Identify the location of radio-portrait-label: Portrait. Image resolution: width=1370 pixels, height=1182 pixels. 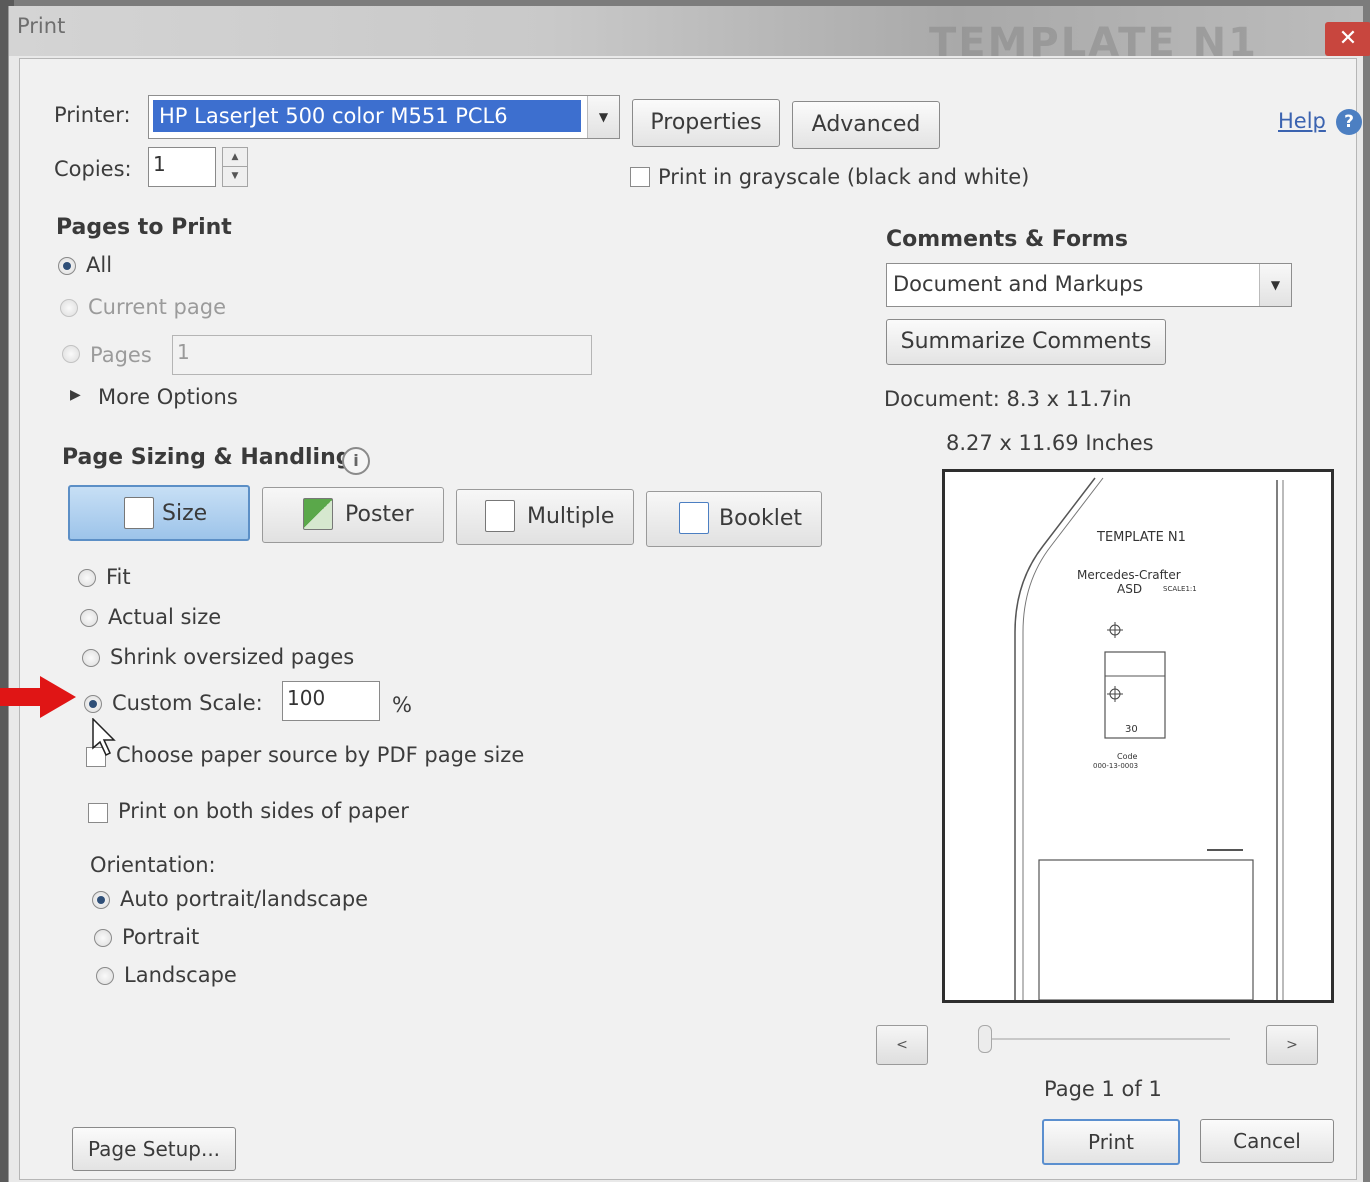
(161, 937).